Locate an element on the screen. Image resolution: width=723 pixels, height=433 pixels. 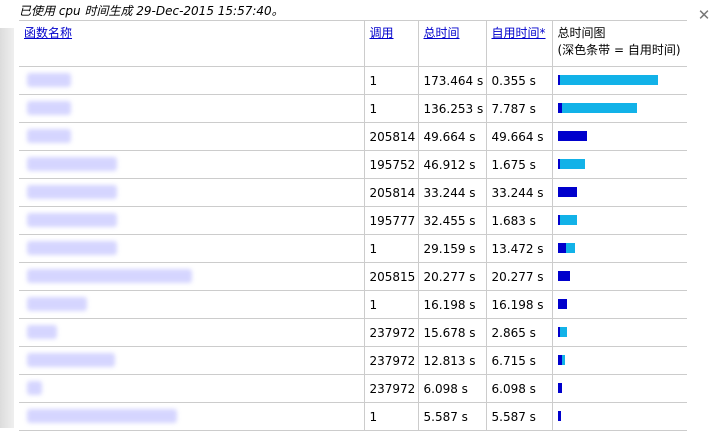
table-row: 237972 15.678 s 2.865 s is located at coordinates (353, 332).